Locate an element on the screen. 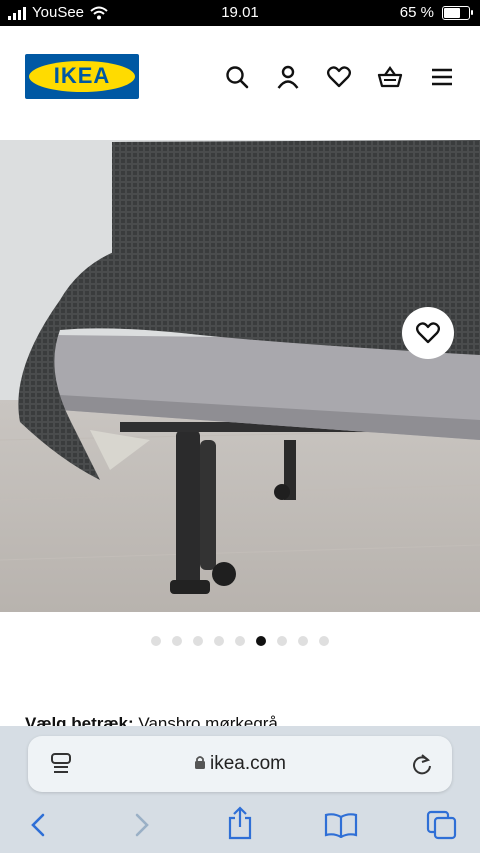 The height and width of the screenshot is (853, 480). address-bar: ikea.com is located at coordinates (240, 764).